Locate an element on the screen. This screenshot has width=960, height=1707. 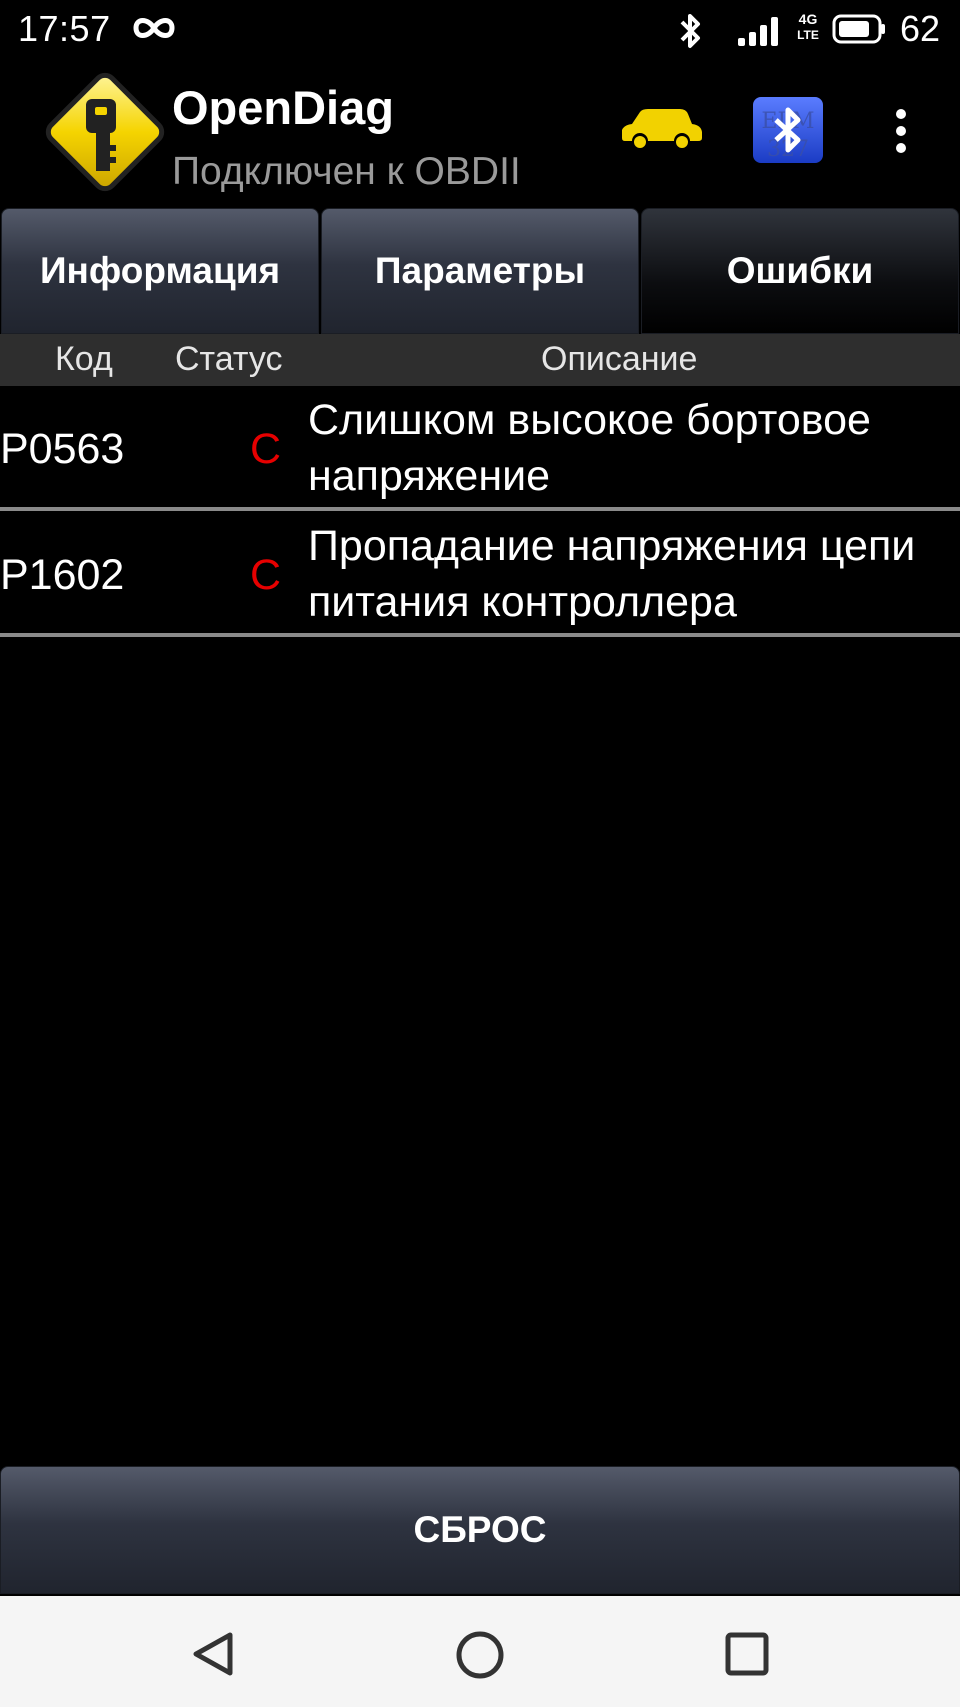
error-description: Слишком высокое бортовое напряжение is located at coordinates (589, 448).